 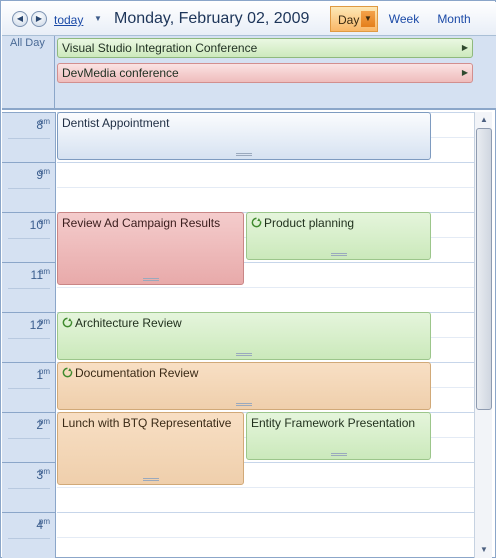 I want to click on previous-day-button: ◀, so click(x=20, y=19).